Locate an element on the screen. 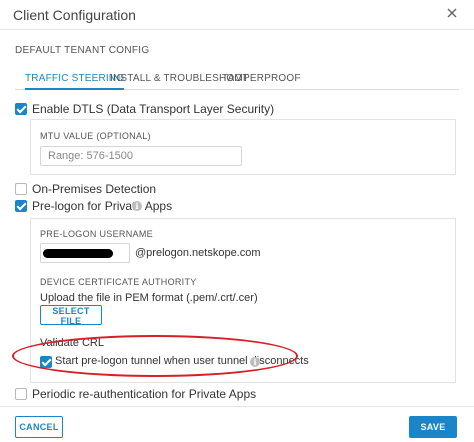 The width and height of the screenshot is (474, 442). tab-tamperproof: TAMPERPROOF is located at coordinates (261, 81).